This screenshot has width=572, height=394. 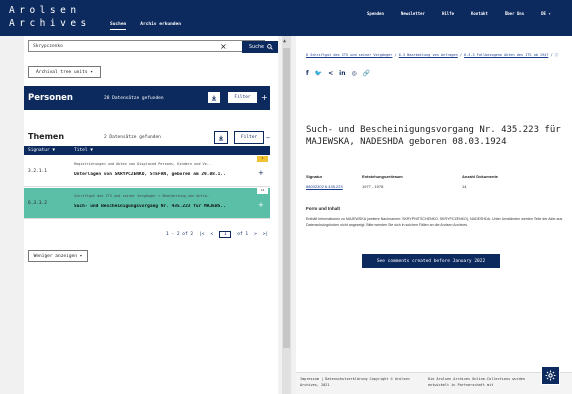 I want to click on filter-personen-label: Filter, so click(x=242, y=97).